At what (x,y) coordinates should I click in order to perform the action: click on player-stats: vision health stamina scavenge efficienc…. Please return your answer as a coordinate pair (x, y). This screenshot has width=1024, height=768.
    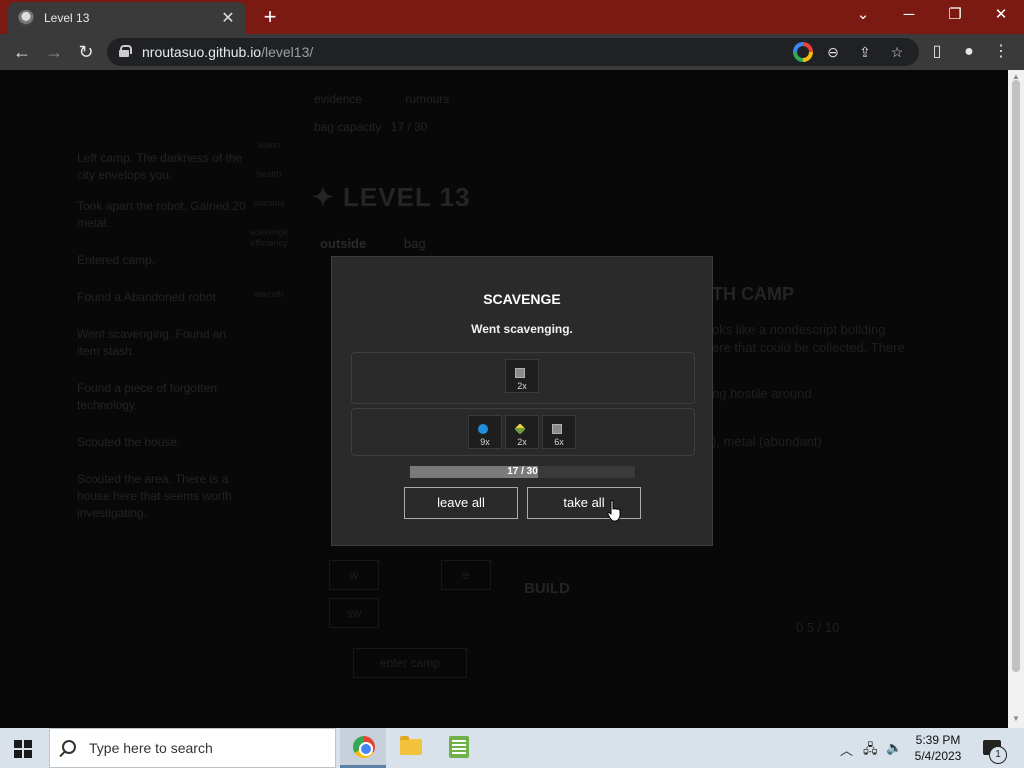
    Looking at the image, I should click on (269, 220).